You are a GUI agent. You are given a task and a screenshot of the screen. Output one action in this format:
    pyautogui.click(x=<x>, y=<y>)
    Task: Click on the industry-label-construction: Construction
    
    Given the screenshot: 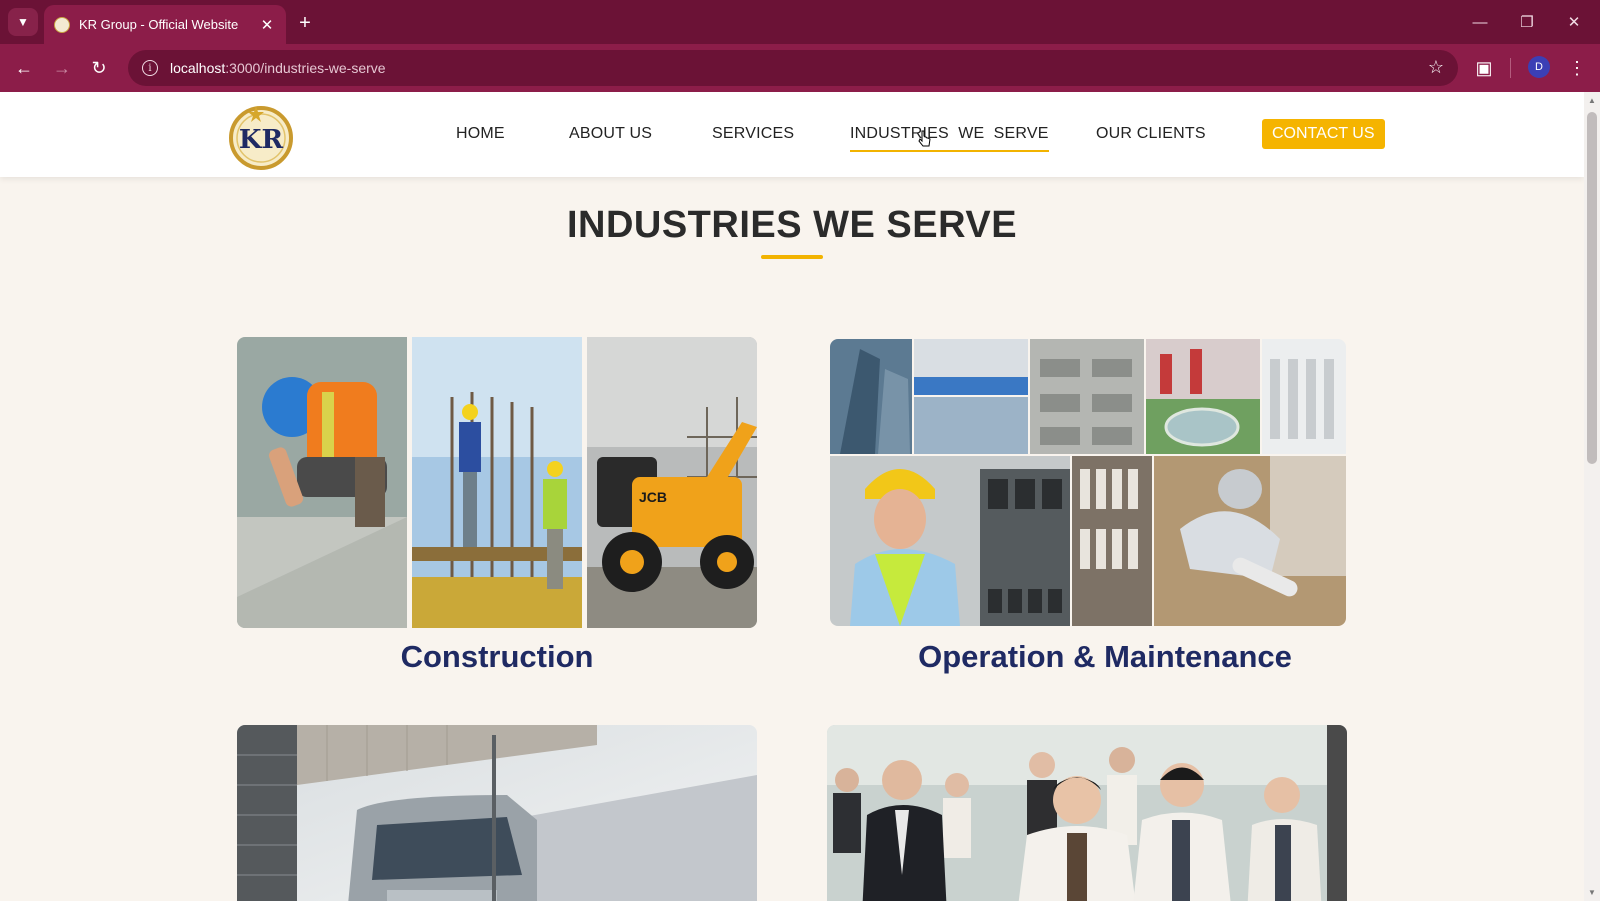 What is the action you would take?
    pyautogui.click(x=497, y=656)
    